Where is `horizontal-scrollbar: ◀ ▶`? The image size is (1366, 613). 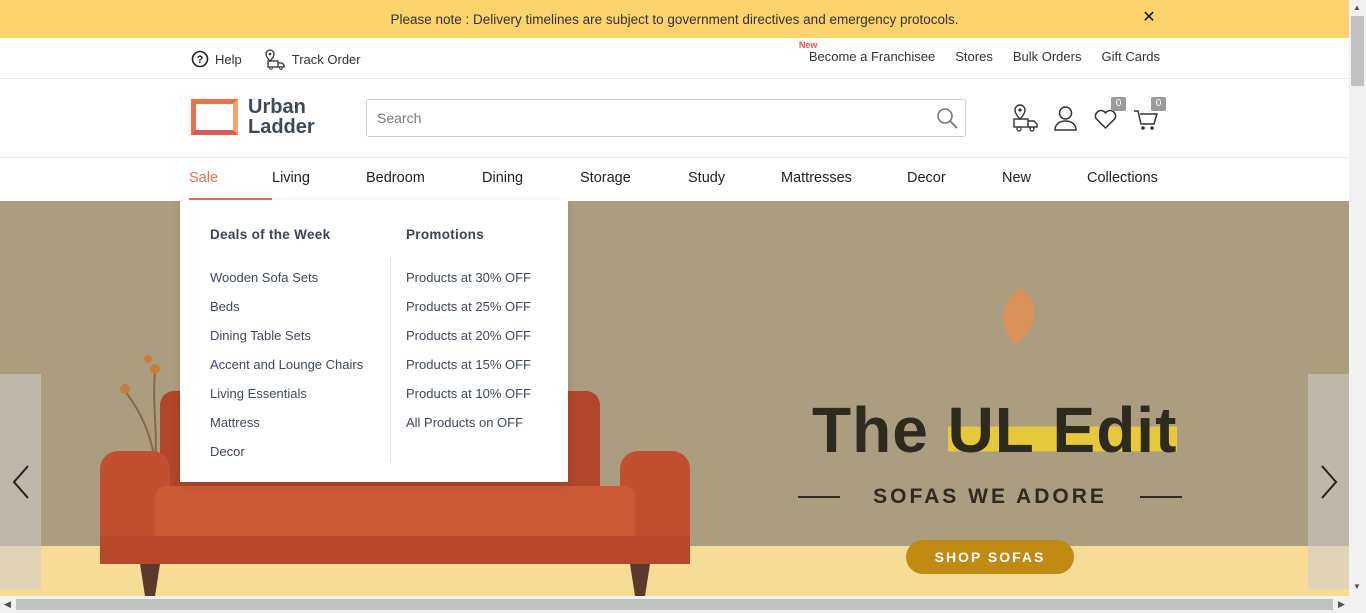
horizontal-scrollbar: ◀ ▶ is located at coordinates (674, 604).